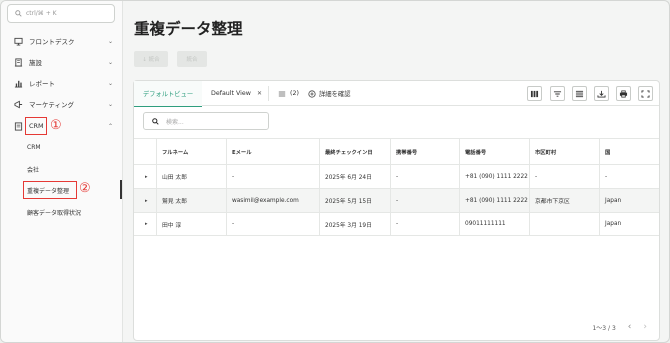  I want to click on details-button-label: 詳細を確認, so click(335, 94).